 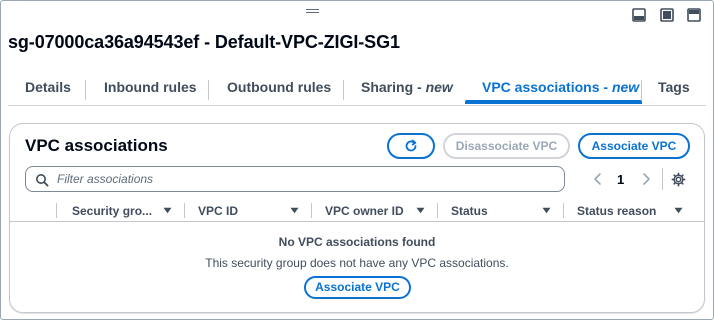 What do you see at coordinates (668, 16) in the screenshot?
I see `split-side-icon` at bounding box center [668, 16].